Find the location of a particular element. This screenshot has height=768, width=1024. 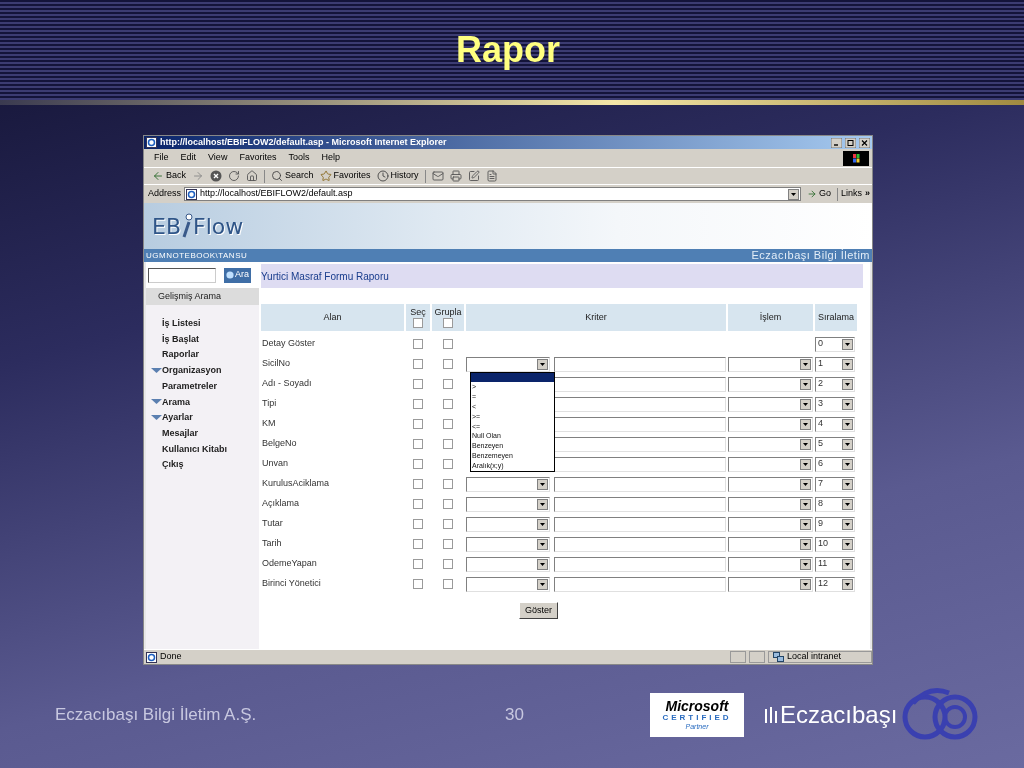

more-chevron: » is located at coordinates (867, 194).